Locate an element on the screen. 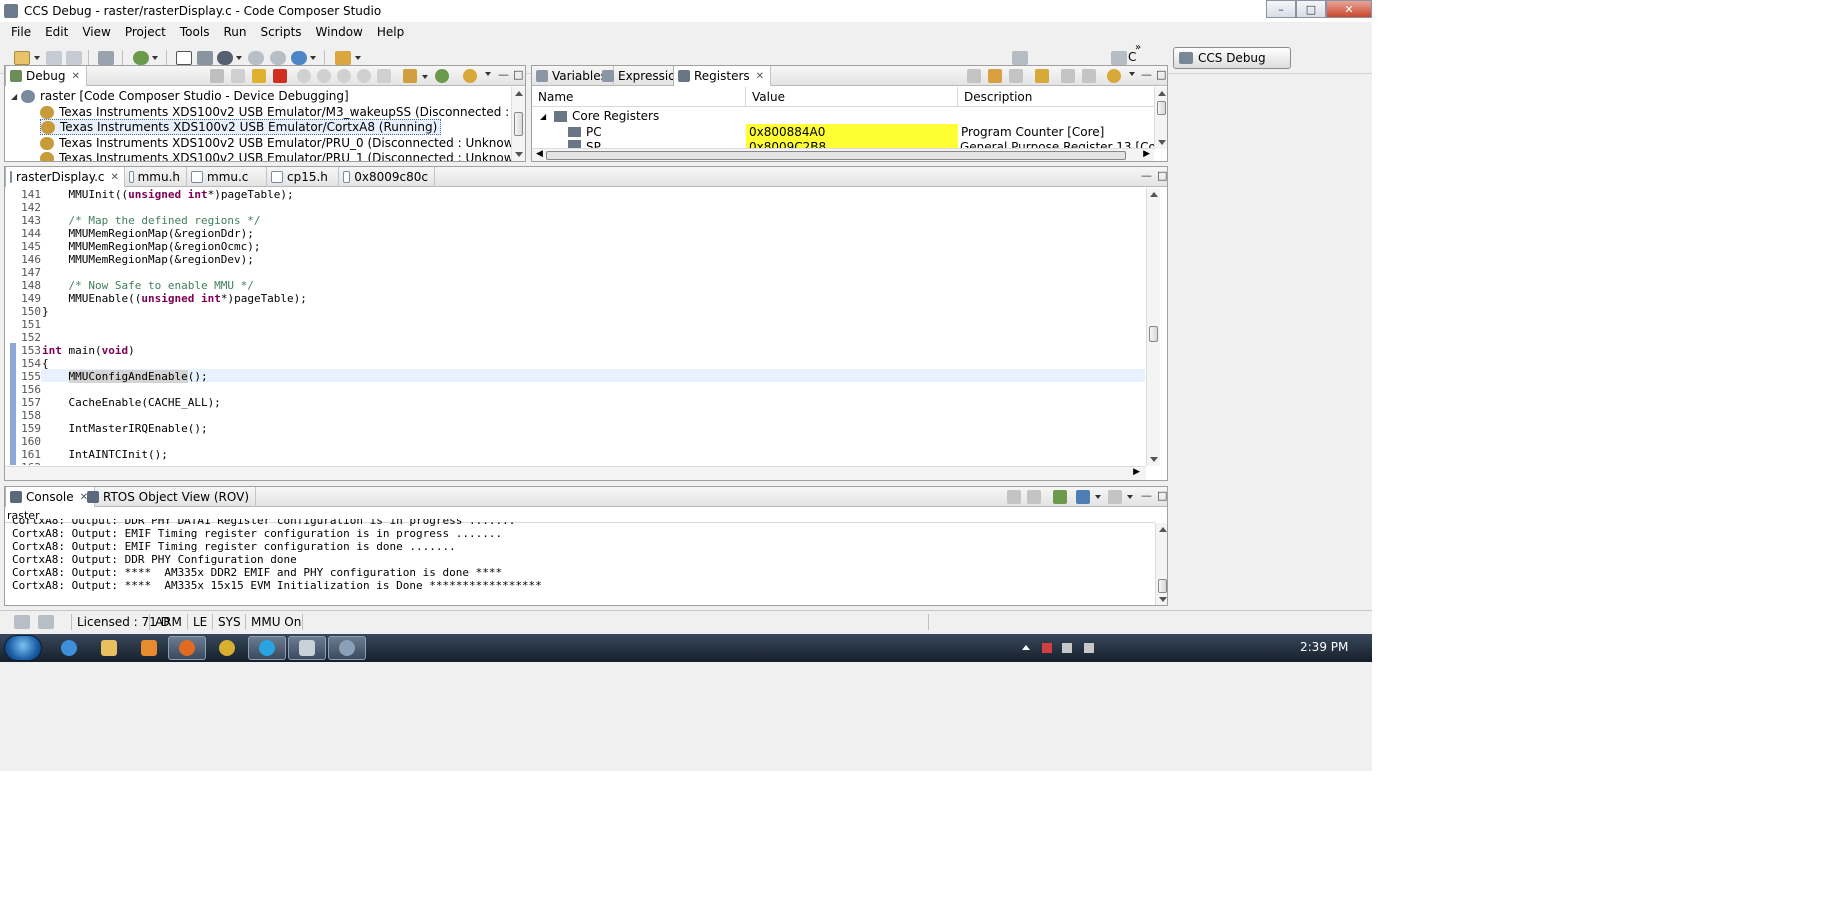  menu-edit: Edit is located at coordinates (56, 32).